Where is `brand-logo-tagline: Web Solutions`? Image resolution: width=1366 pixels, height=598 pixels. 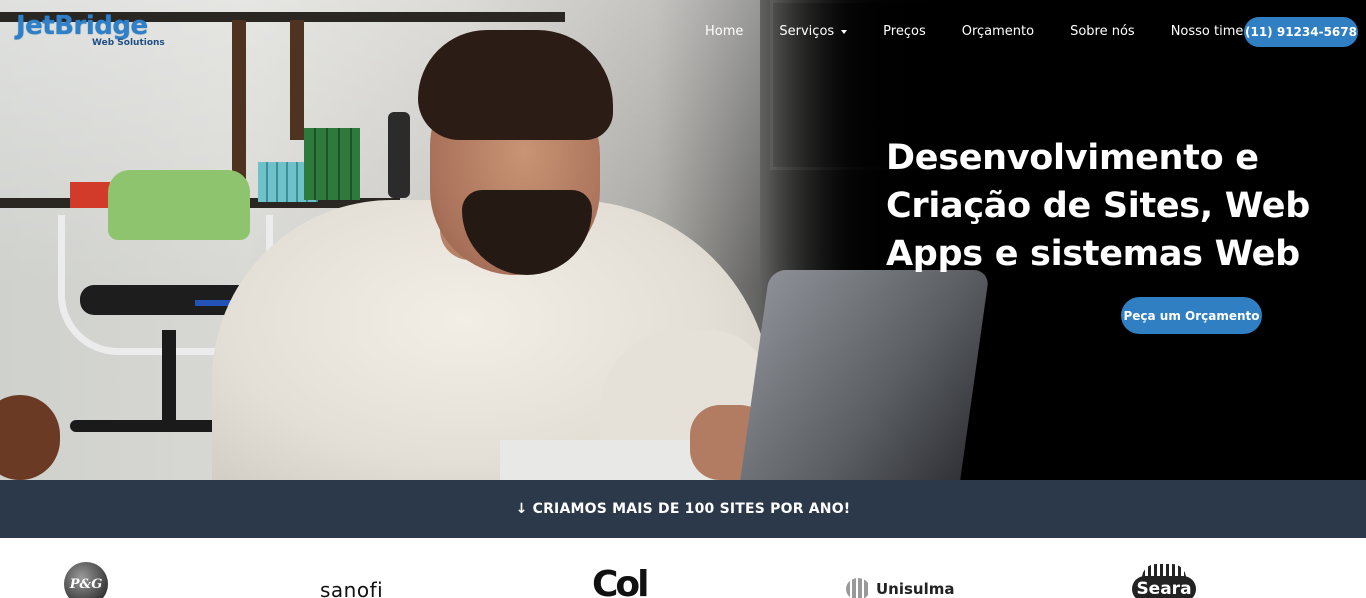
brand-logo-tagline: Web Solutions is located at coordinates (128, 43).